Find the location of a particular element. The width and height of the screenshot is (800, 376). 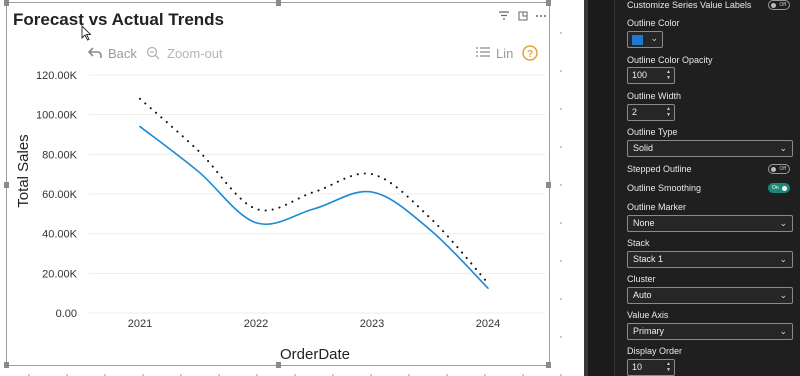

outline-opacity-input: 100 ▲ ▼ is located at coordinates (651, 75).